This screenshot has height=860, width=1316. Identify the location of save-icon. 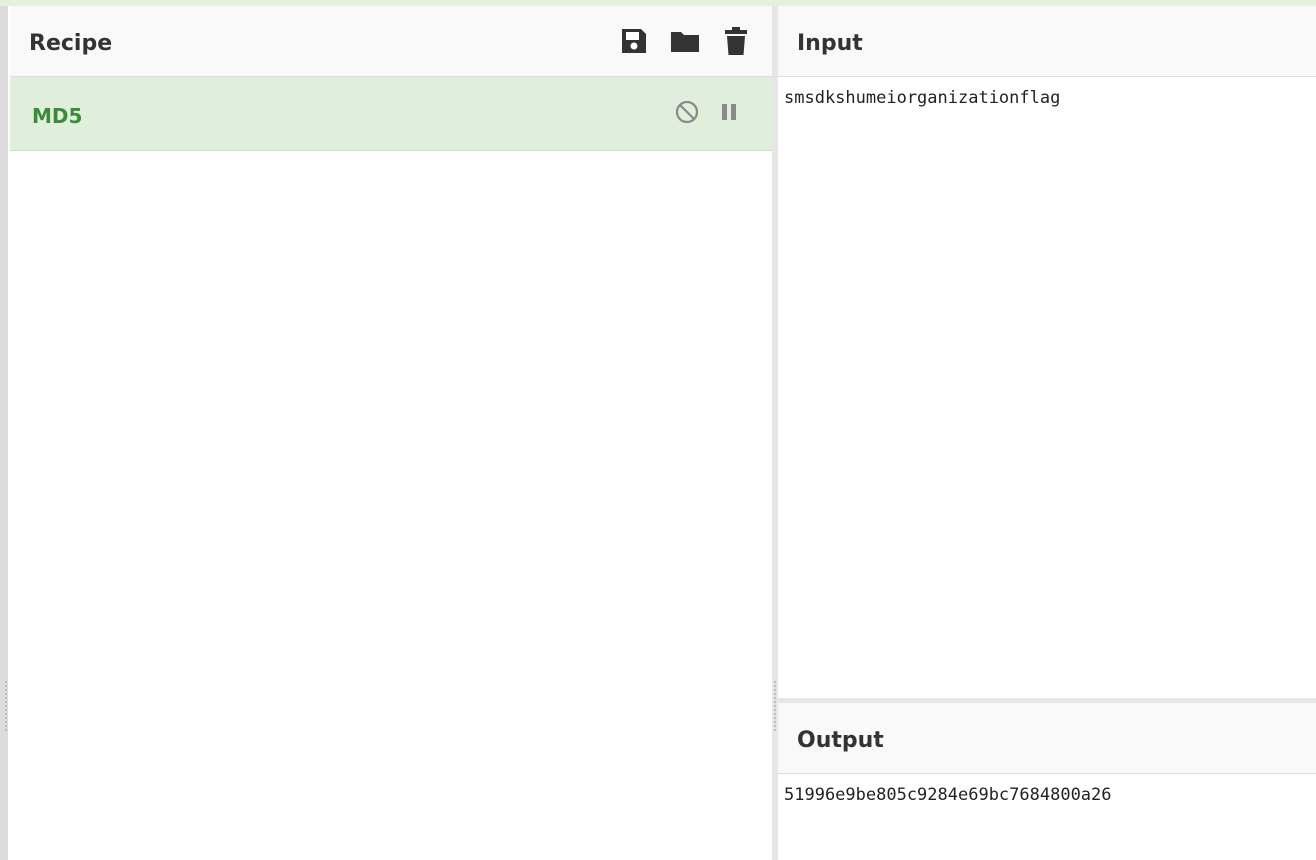
(634, 41).